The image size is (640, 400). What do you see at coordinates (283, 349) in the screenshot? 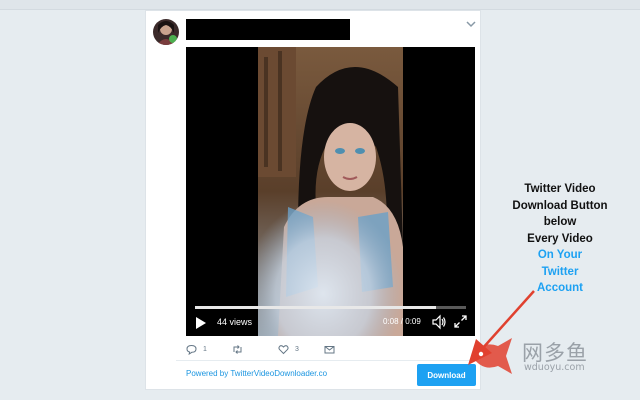
I see `heart-icon` at bounding box center [283, 349].